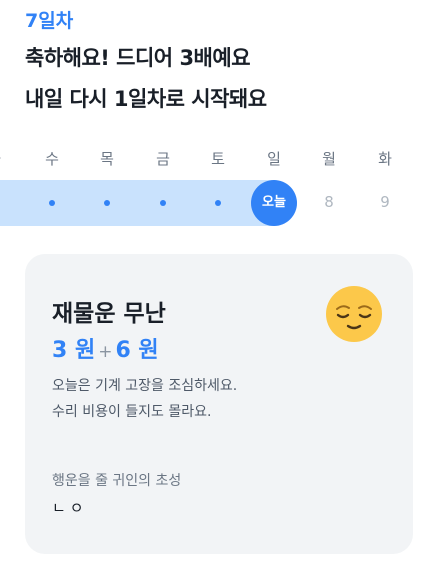  What do you see at coordinates (117, 481) in the screenshot?
I see `hint-label: 행운을 줄 귀인의 초성` at bounding box center [117, 481].